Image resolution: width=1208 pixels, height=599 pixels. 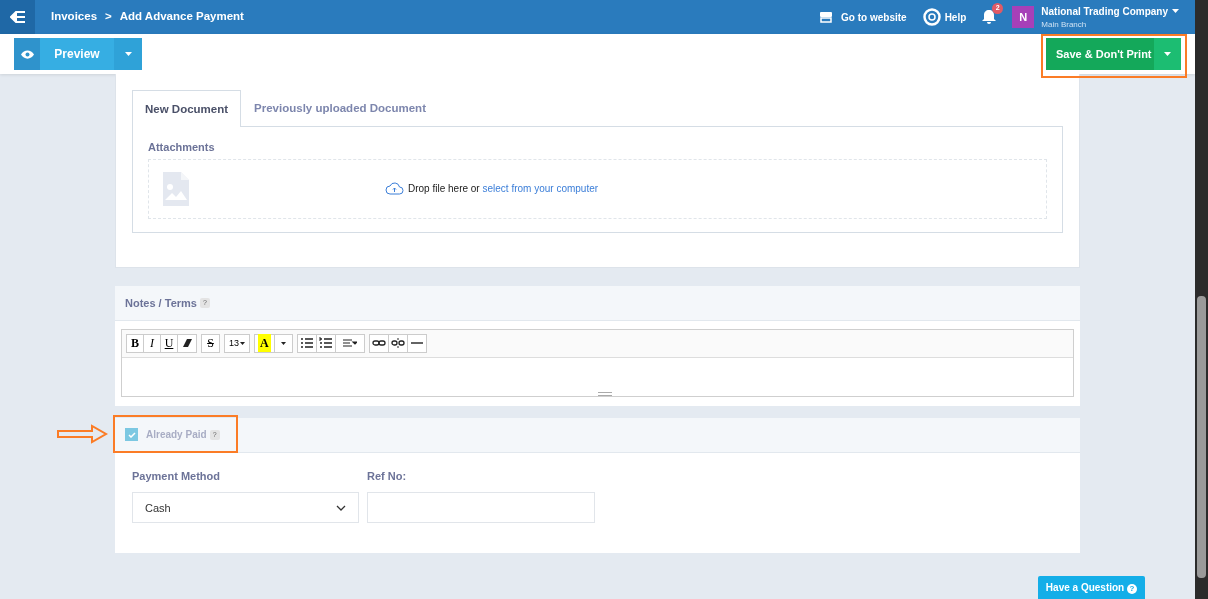 I want to click on bell-icon, so click(x=989, y=17).